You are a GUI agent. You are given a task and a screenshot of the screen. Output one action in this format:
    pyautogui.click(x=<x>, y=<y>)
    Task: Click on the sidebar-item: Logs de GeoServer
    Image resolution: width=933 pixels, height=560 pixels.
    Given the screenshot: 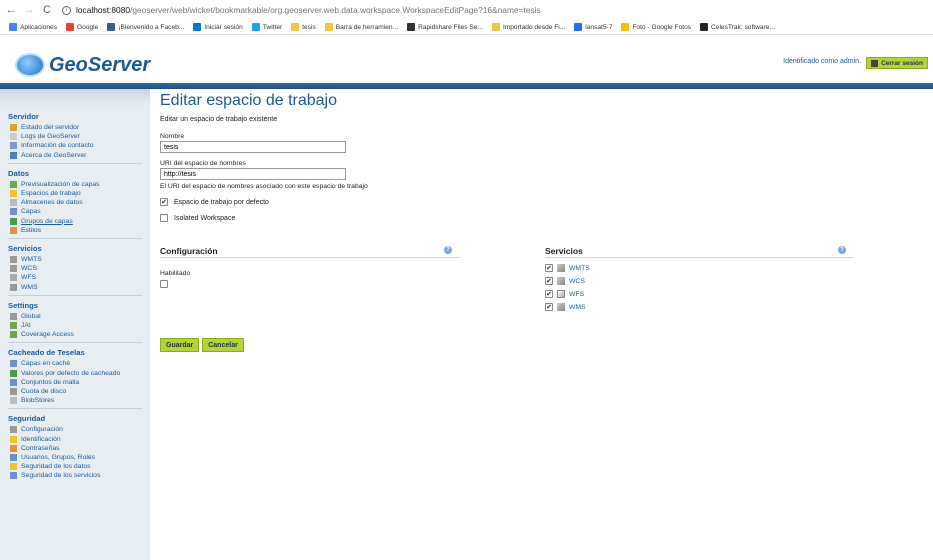 What is the action you would take?
    pyautogui.click(x=75, y=136)
    